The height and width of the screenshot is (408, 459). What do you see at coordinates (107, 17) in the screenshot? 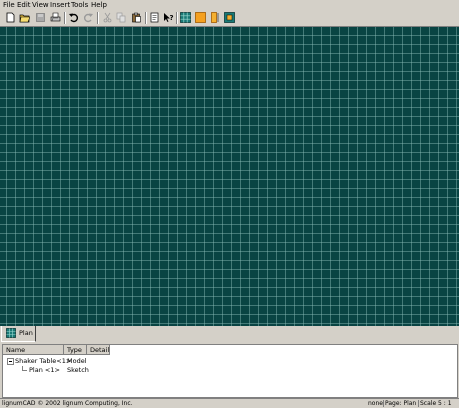
I see `cut-icon` at bounding box center [107, 17].